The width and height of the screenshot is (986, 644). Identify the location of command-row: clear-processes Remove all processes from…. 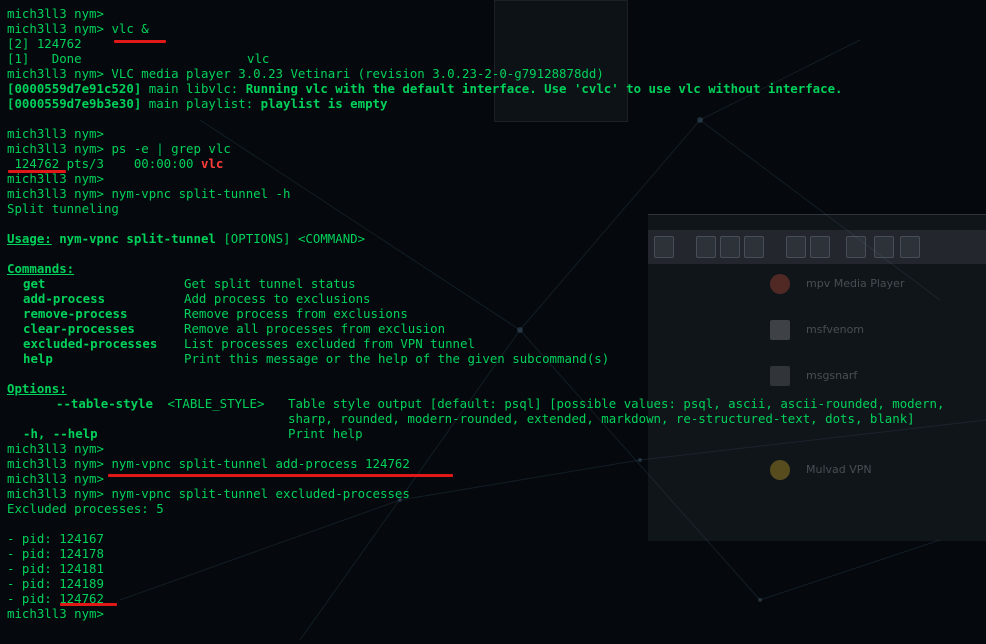
(234, 328).